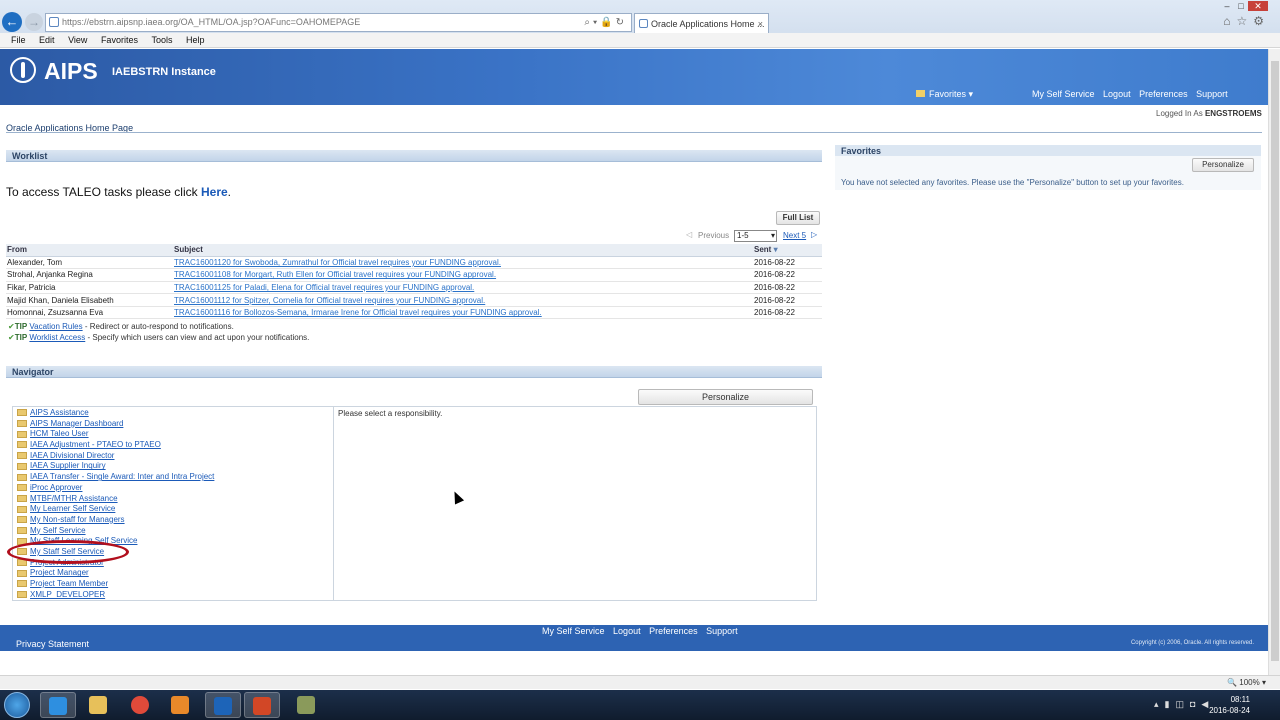 Image resolution: width=1280 pixels, height=720 pixels. Describe the element at coordinates (1184, 704) in the screenshot. I see `system-tray-icons: ▴▮◫◘◀` at that location.